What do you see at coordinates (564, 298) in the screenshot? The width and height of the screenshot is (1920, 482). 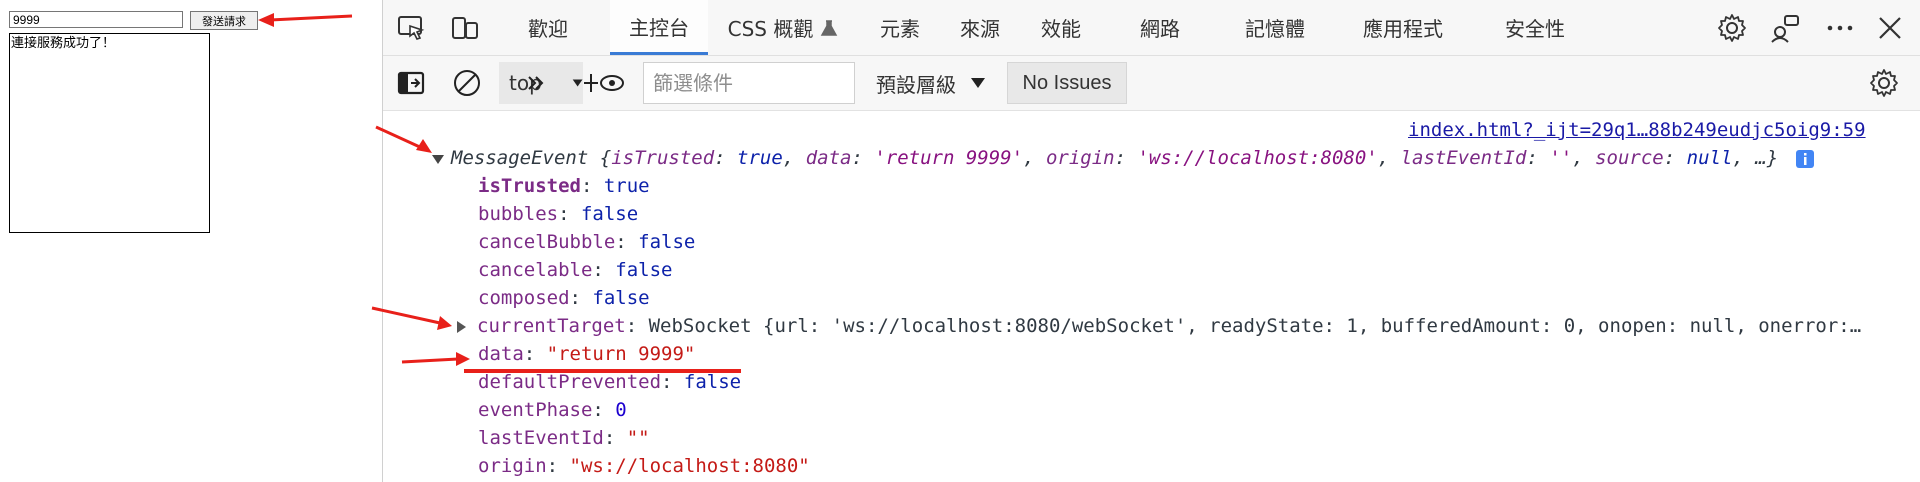 I see `prop-composed: composed: false` at bounding box center [564, 298].